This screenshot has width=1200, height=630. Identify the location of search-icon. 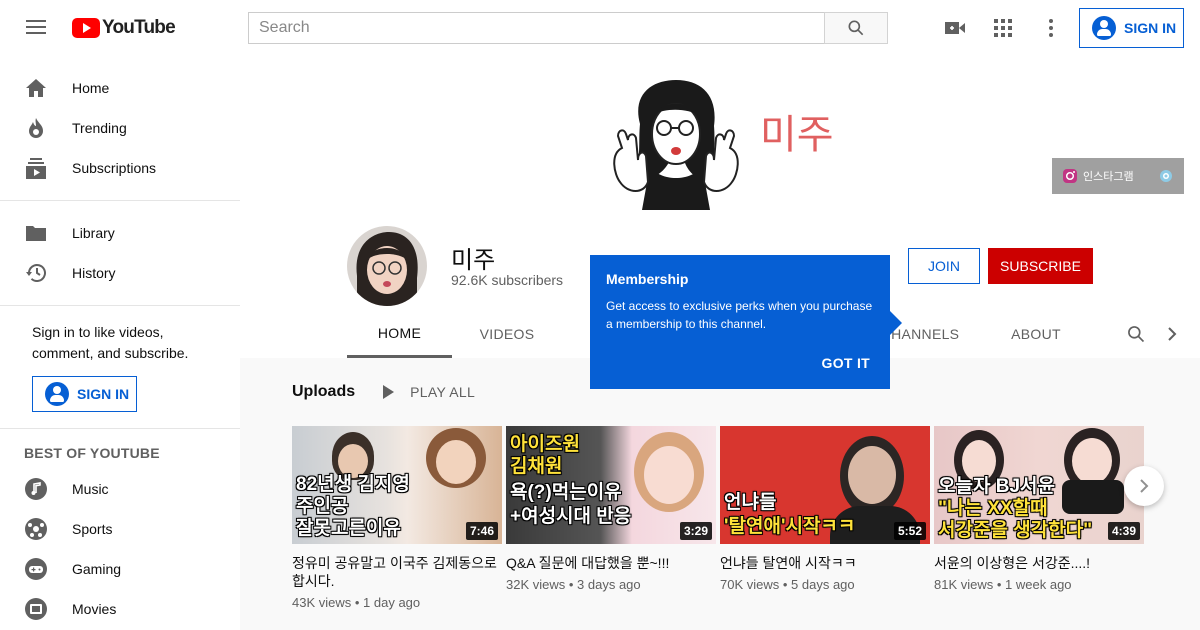
(856, 28).